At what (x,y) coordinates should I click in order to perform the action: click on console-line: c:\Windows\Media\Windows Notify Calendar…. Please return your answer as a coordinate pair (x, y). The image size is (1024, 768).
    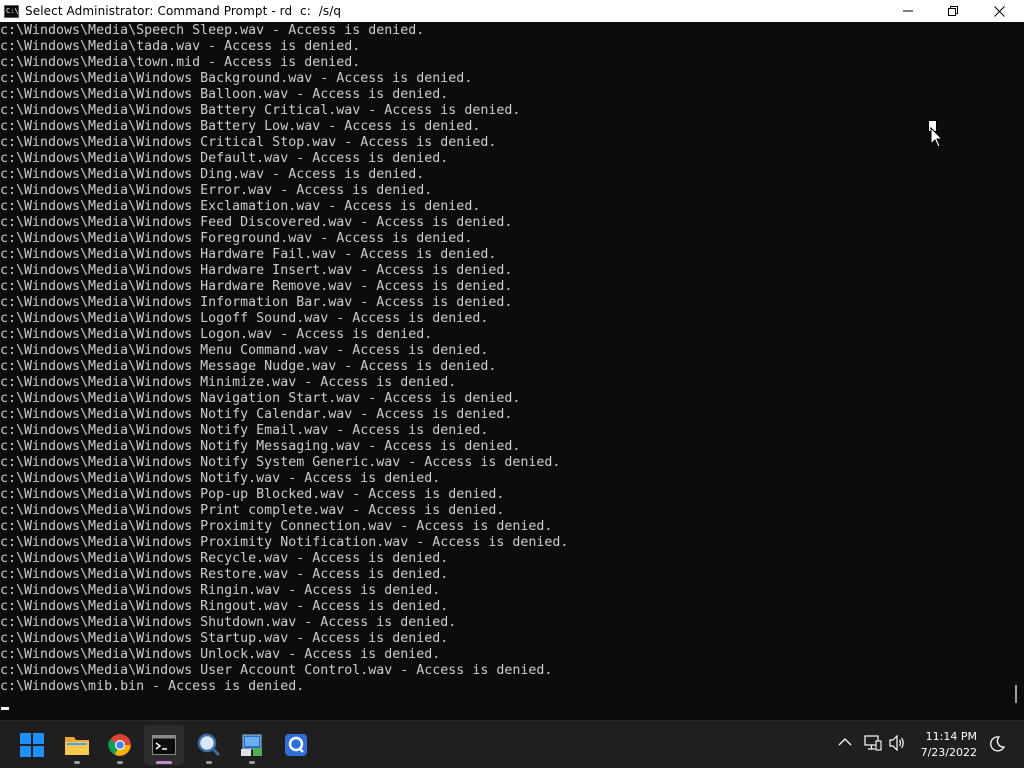
    Looking at the image, I should click on (256, 414).